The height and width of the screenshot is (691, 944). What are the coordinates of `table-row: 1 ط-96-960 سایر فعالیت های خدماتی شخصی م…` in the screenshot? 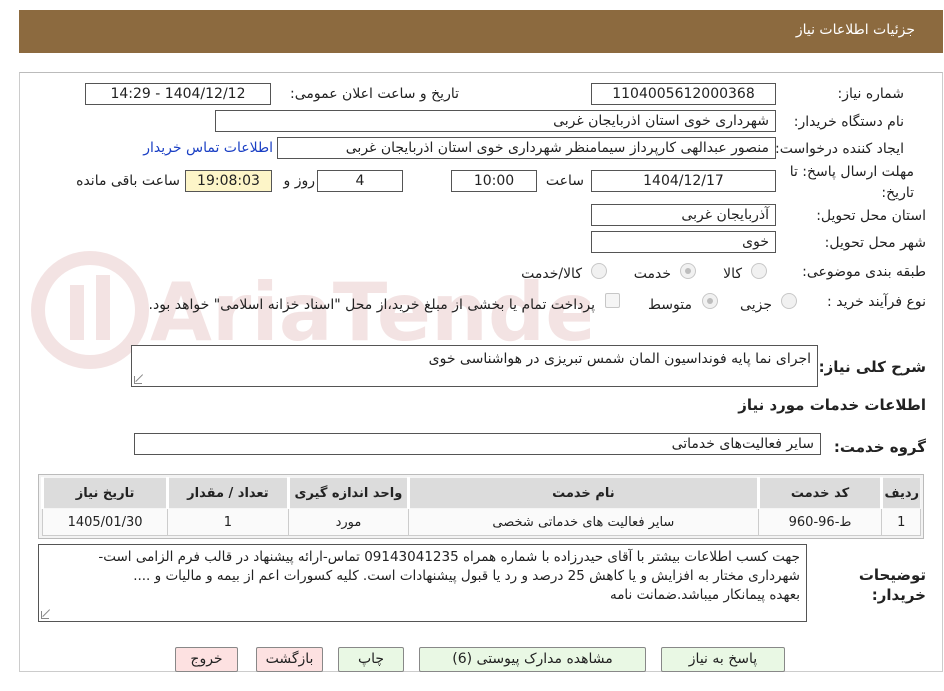 It's located at (481, 522).